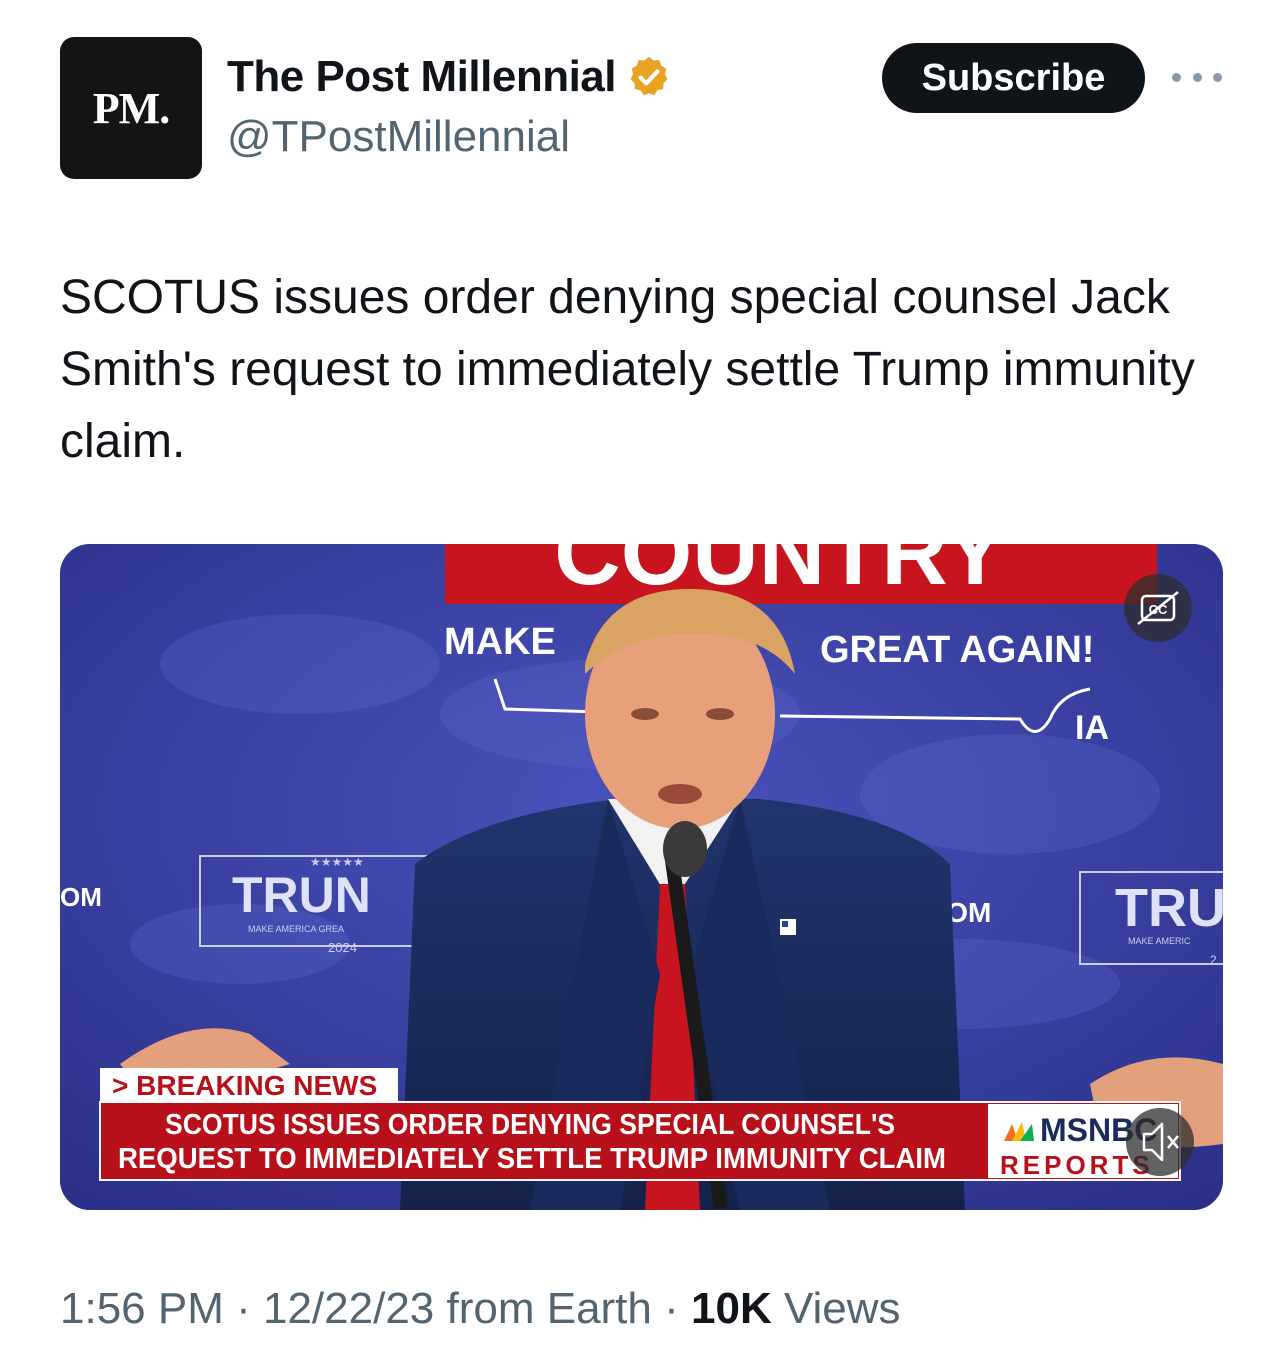 Image resolution: width=1284 pixels, height=1361 pixels. What do you see at coordinates (296, 929) in the screenshot?
I see `sign-left-sub: MAKE AMERICA GREA` at bounding box center [296, 929].